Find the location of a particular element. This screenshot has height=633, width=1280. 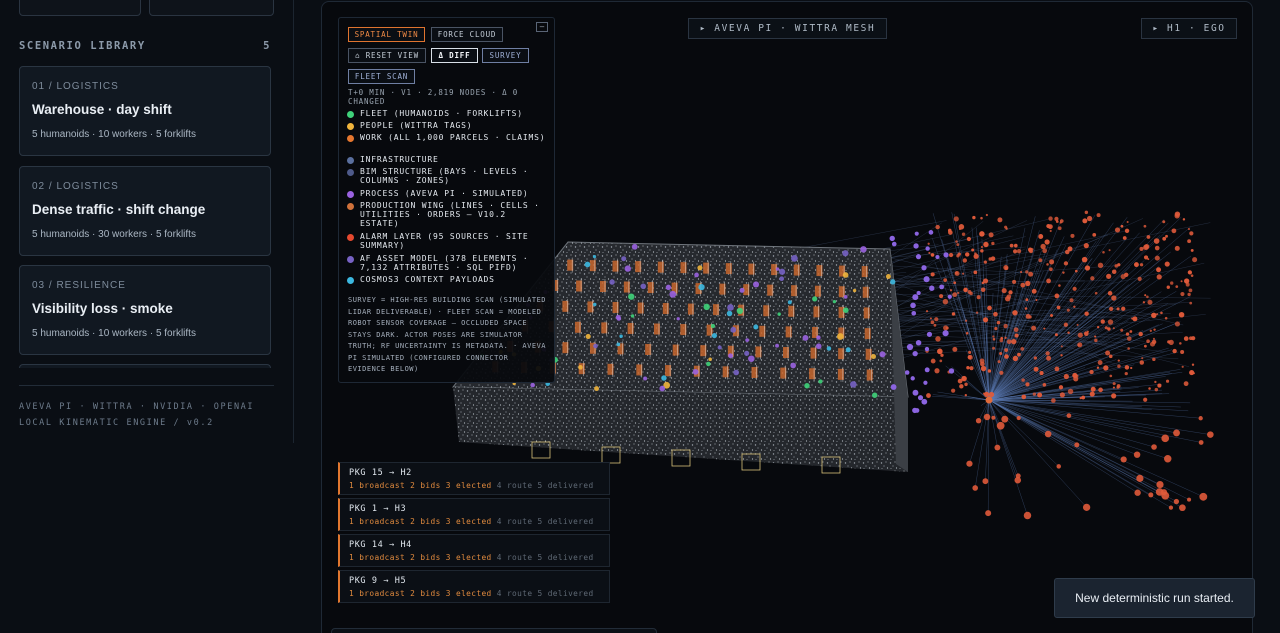

legend-alarm-layer: ALARM LAYER (95 SOURCES · SITE SUMMARY) is located at coordinates (447, 241).